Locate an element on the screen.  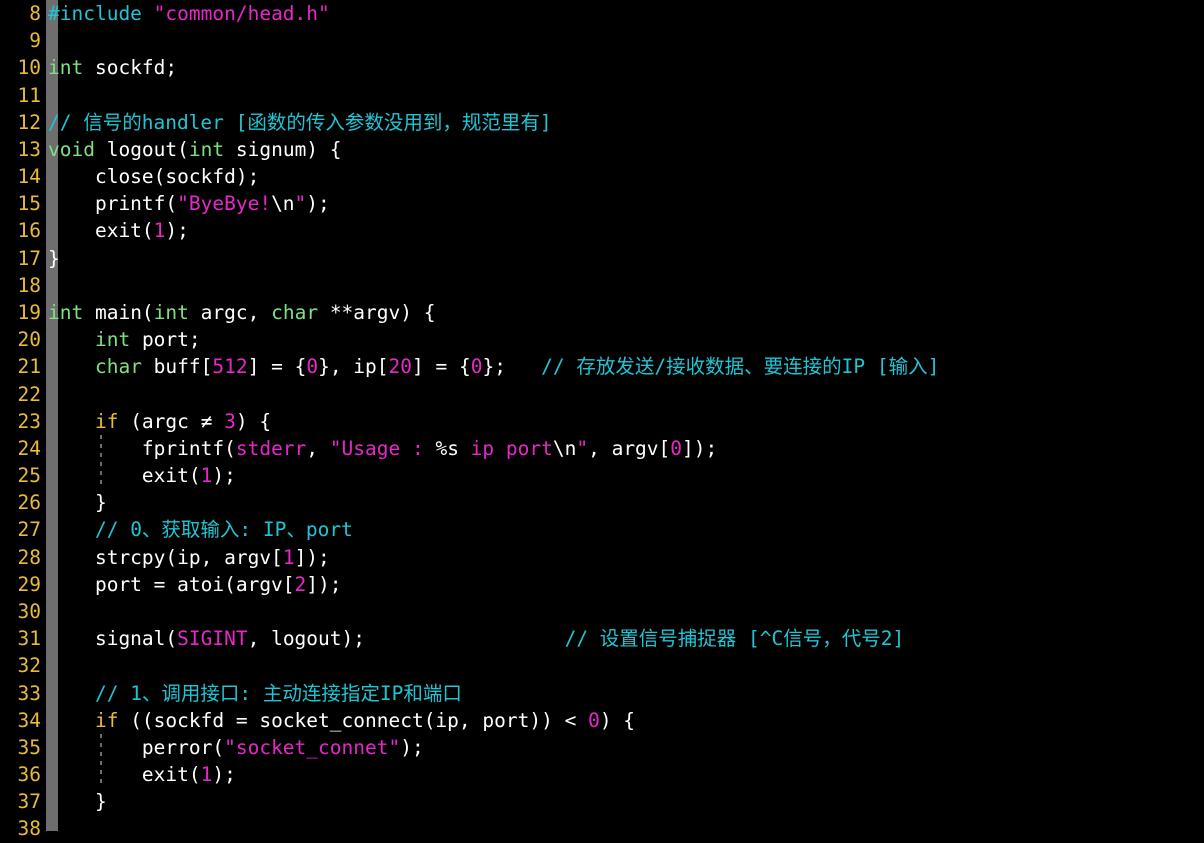
code-token: 512 is located at coordinates (230, 367).